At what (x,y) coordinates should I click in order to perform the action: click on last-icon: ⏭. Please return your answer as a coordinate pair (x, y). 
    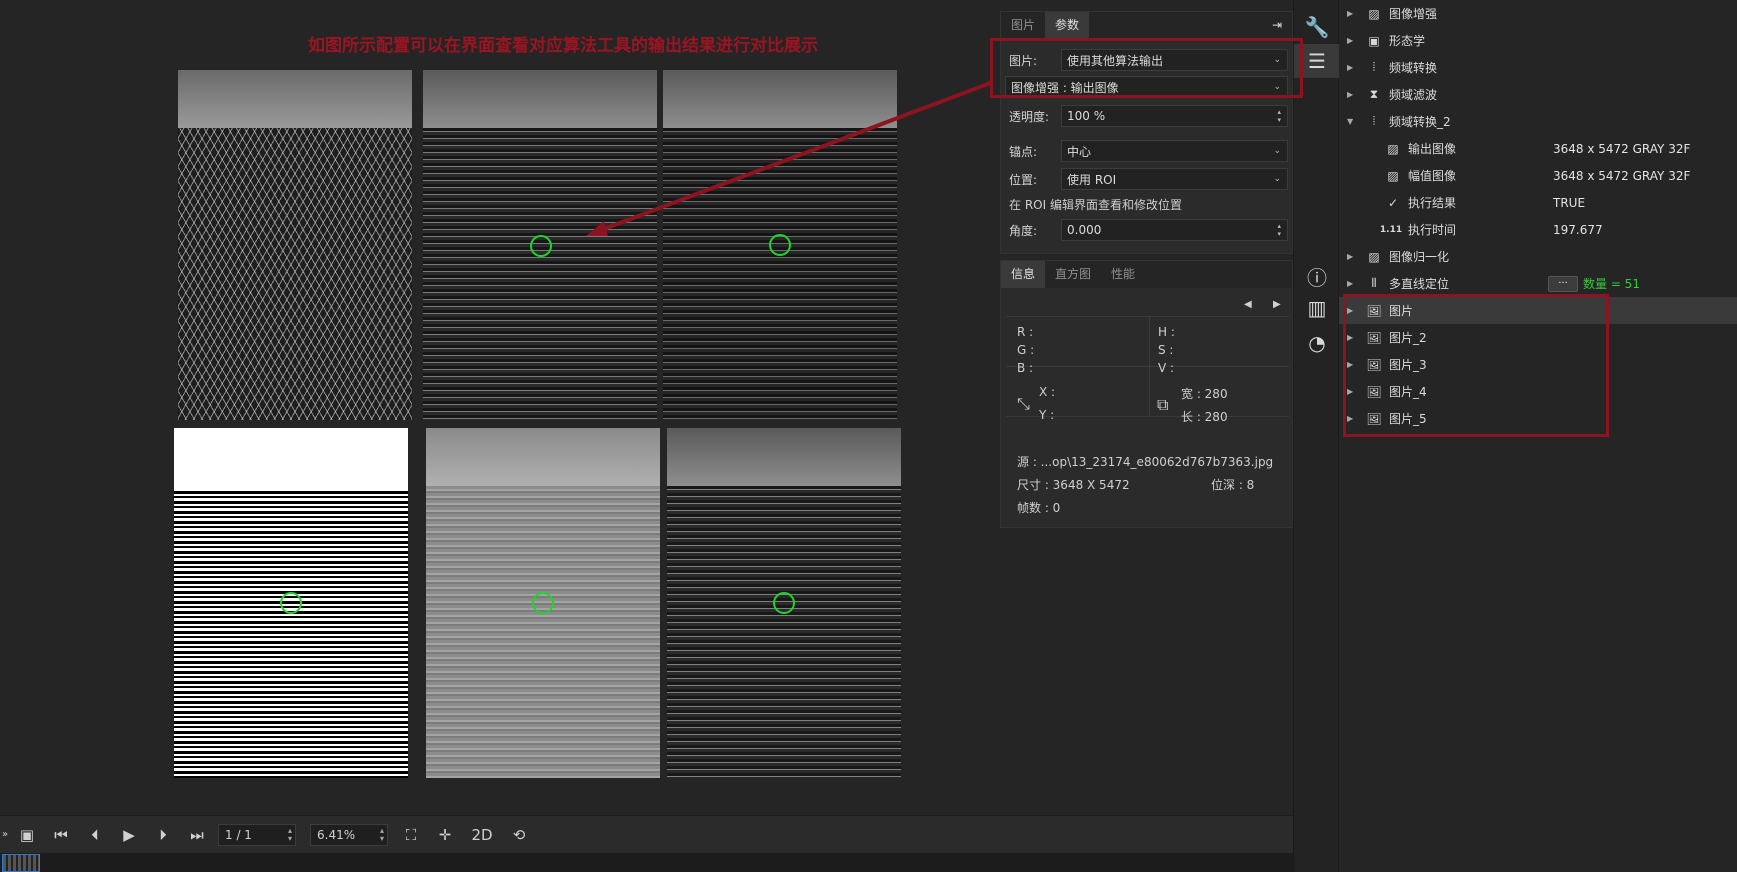
    Looking at the image, I should click on (197, 835).